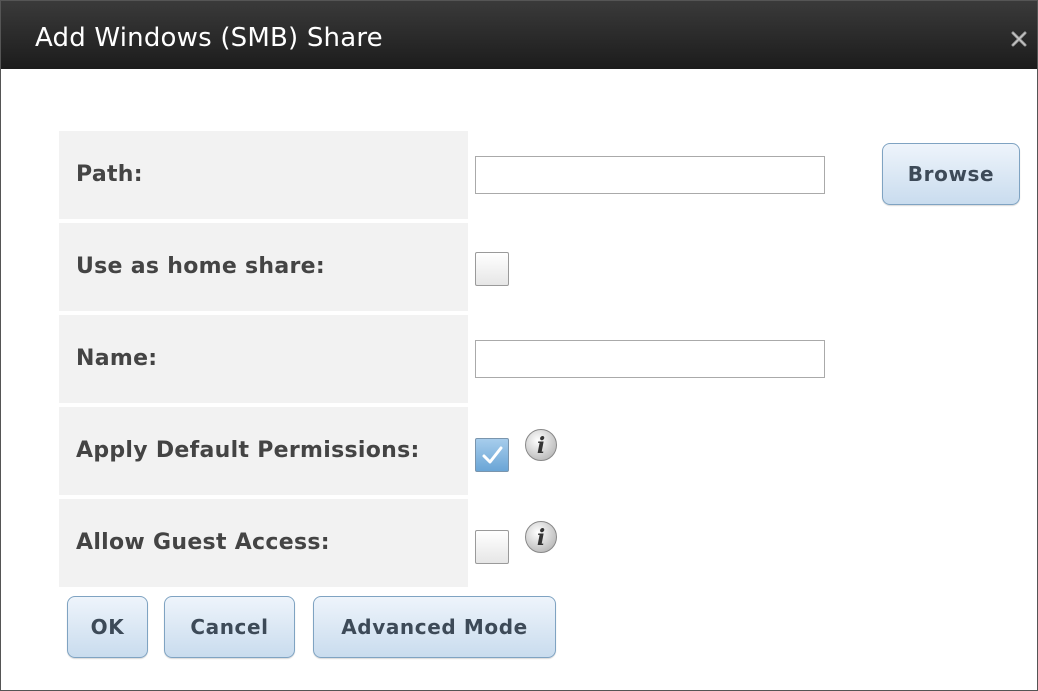 The width and height of the screenshot is (1038, 691). What do you see at coordinates (263, 175) in the screenshot?
I see `path-label-cell: Path:` at bounding box center [263, 175].